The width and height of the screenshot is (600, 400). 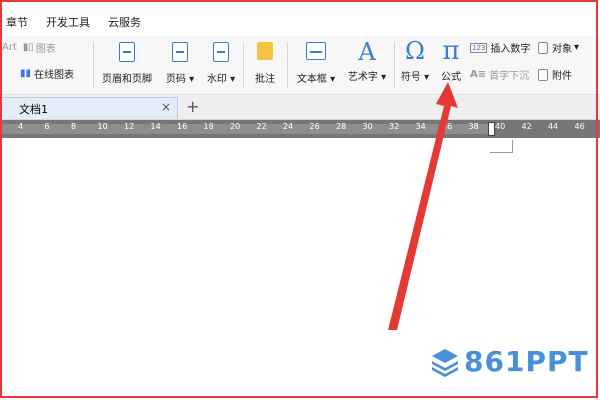 I want to click on chart-icon: ▮▯, so click(x=28, y=47).